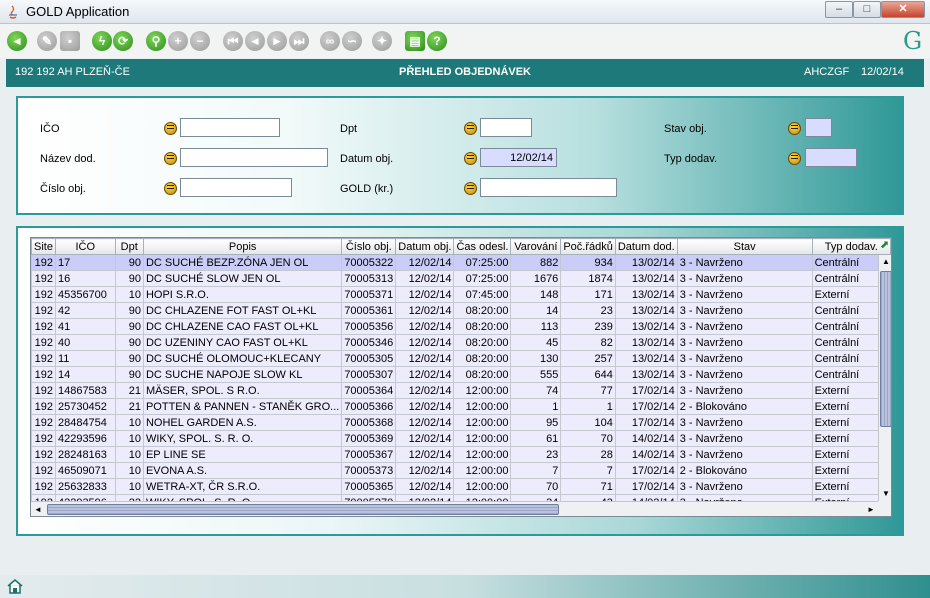 The width and height of the screenshot is (930, 598). What do you see at coordinates (303, 509) in the screenshot?
I see `horizontal-scroll-thumb` at bounding box center [303, 509].